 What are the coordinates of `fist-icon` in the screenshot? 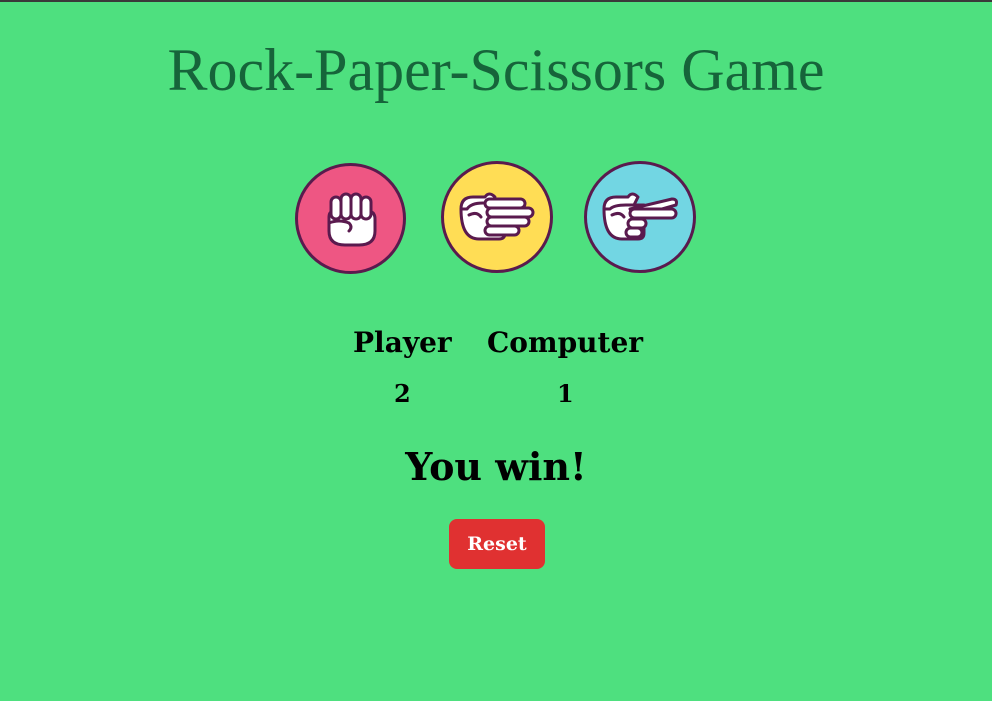 It's located at (351, 219).